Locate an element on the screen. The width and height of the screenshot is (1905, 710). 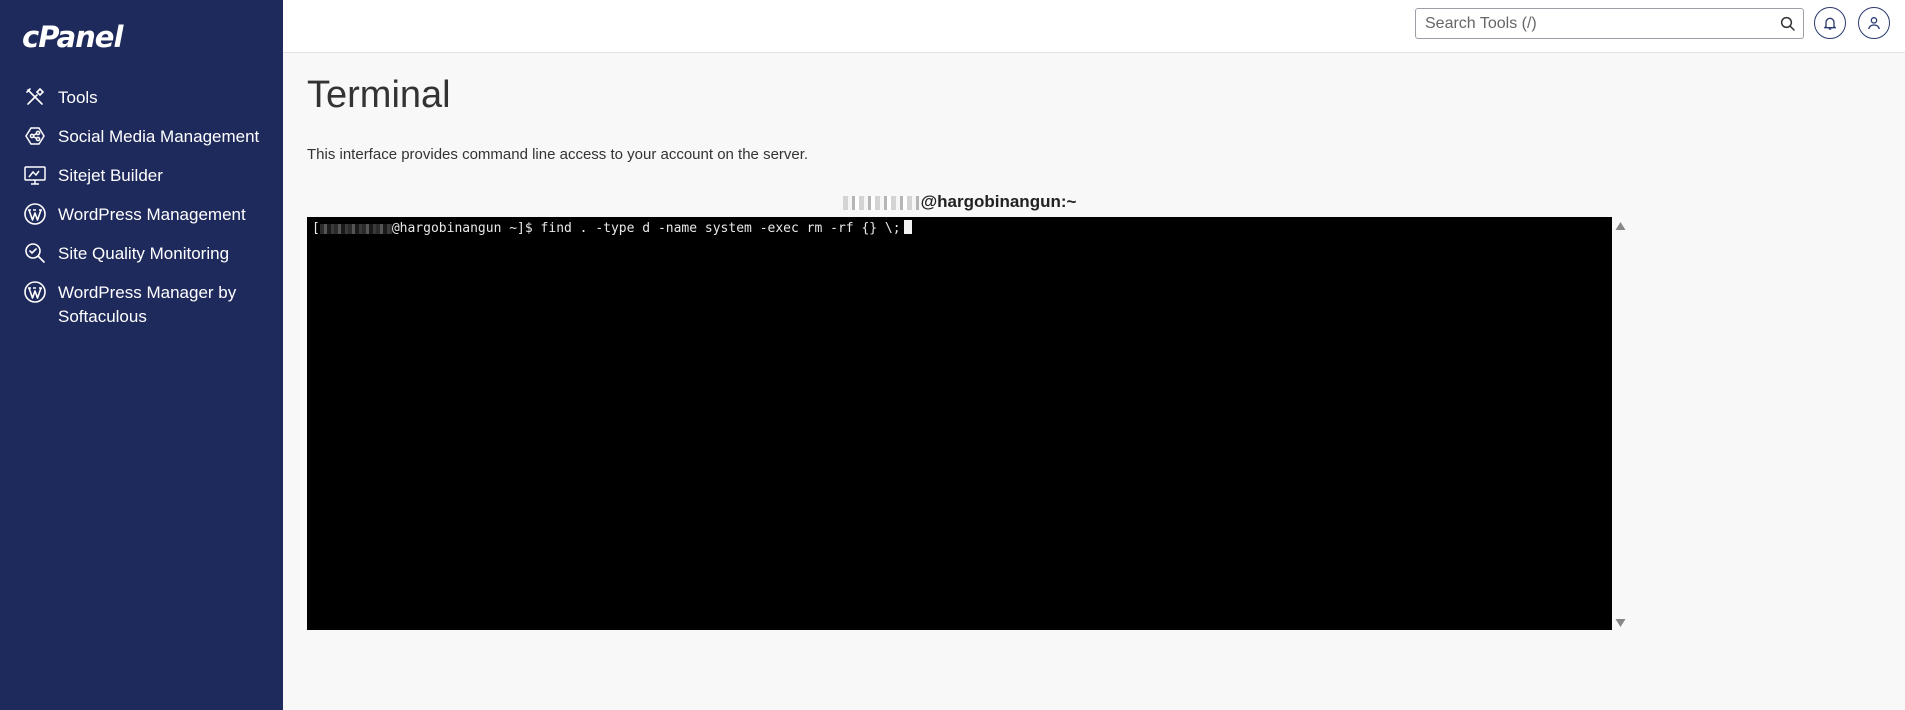
sidebar-item-label: Site Quality Monitoring is located at coordinates (144, 253).